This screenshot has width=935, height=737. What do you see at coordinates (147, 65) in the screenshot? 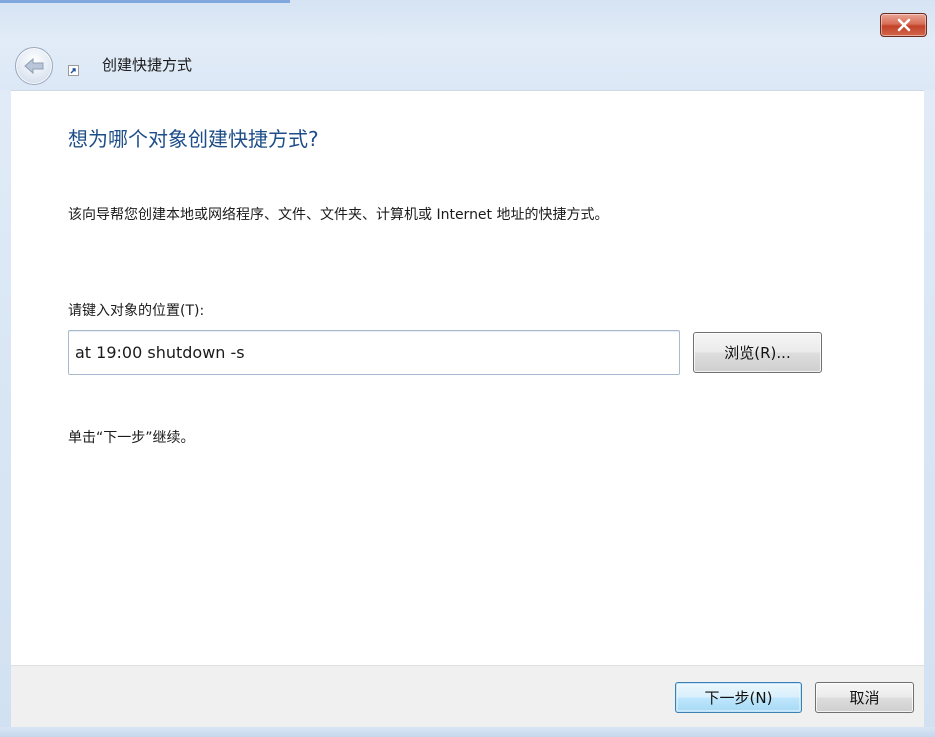
I see `window-title: 创建快捷方式` at bounding box center [147, 65].